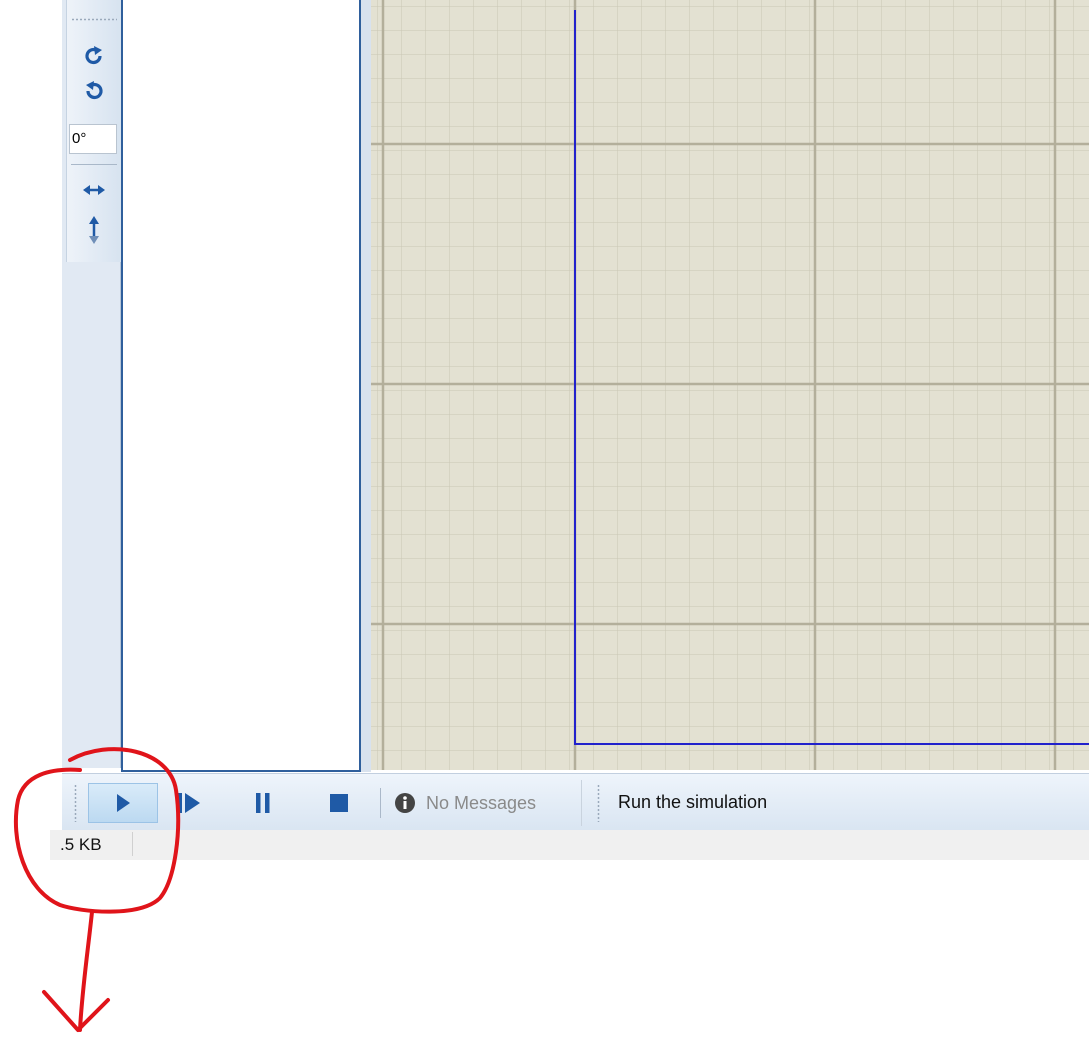 Image resolution: width=1089 pixels, height=1037 pixels. I want to click on pause-icon, so click(263, 803).